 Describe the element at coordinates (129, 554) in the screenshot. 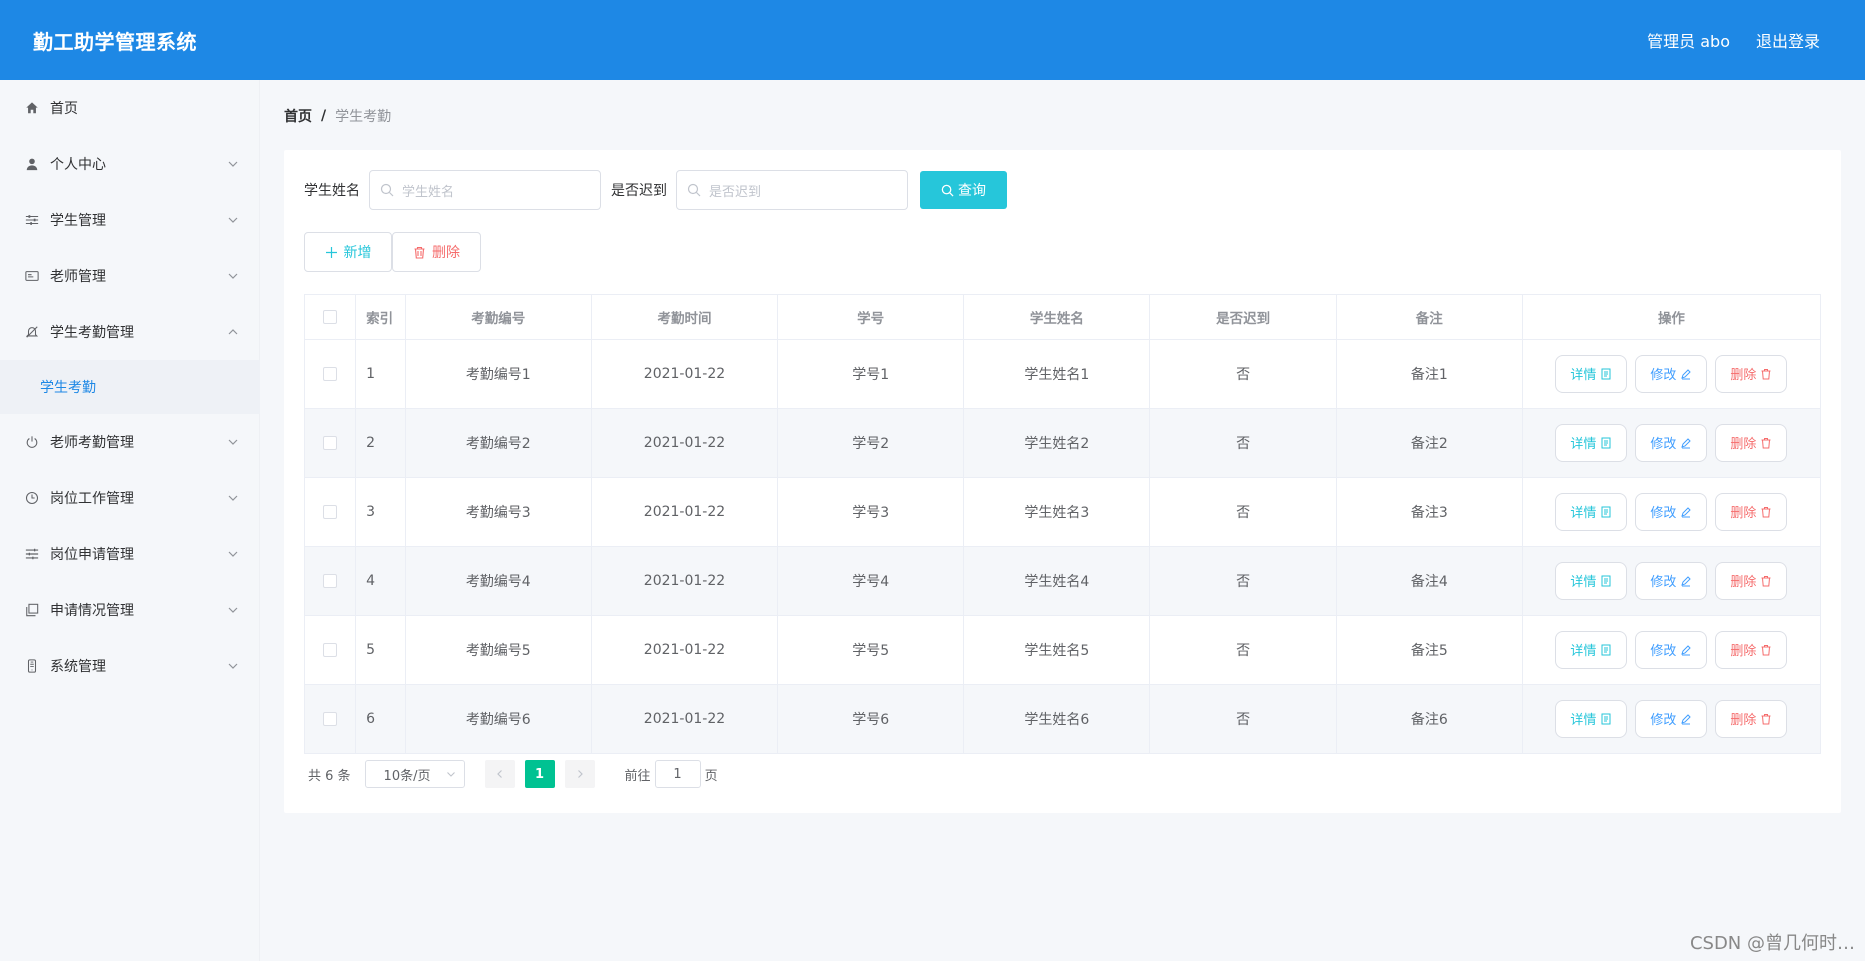

I see `sidebar-item-job-application-management: 岗位申请管理` at that location.